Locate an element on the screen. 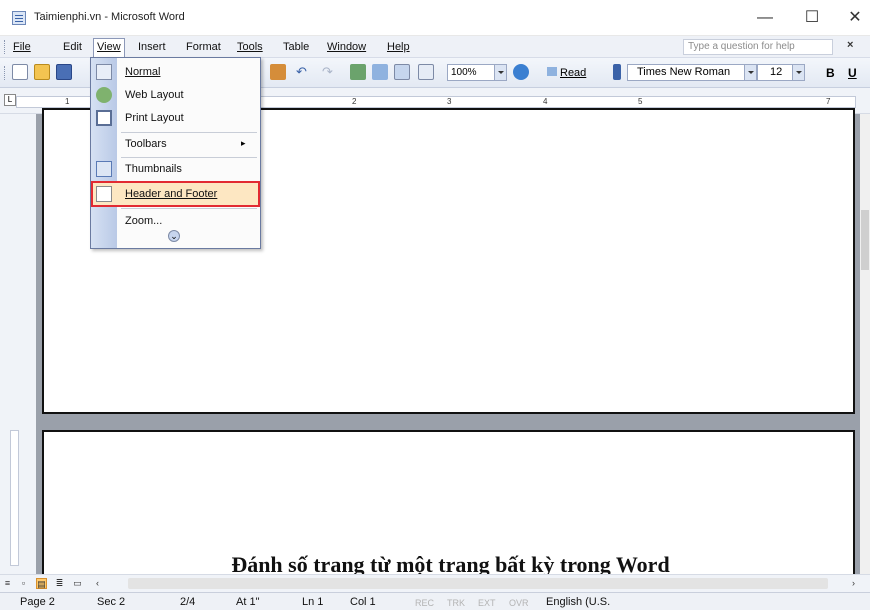  bold-button: B is located at coordinates (830, 73).